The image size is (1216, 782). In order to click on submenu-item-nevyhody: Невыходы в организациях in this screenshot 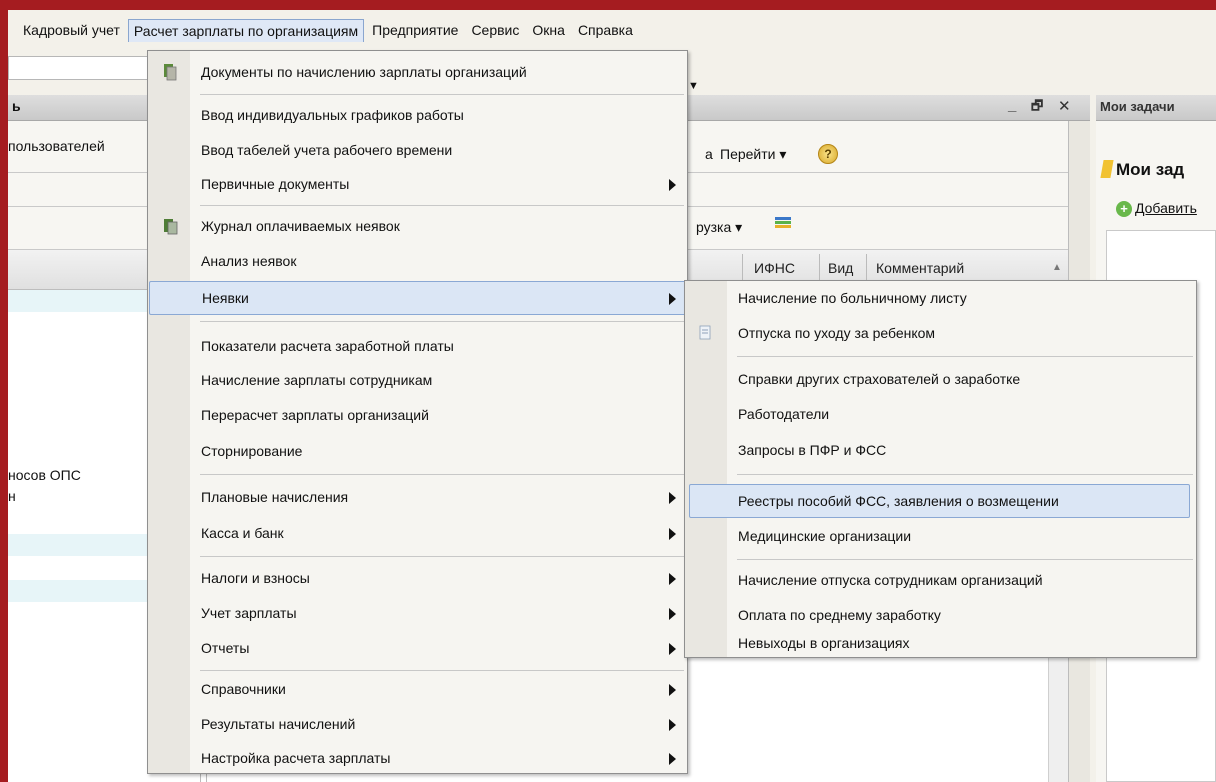, I will do `click(940, 645)`.